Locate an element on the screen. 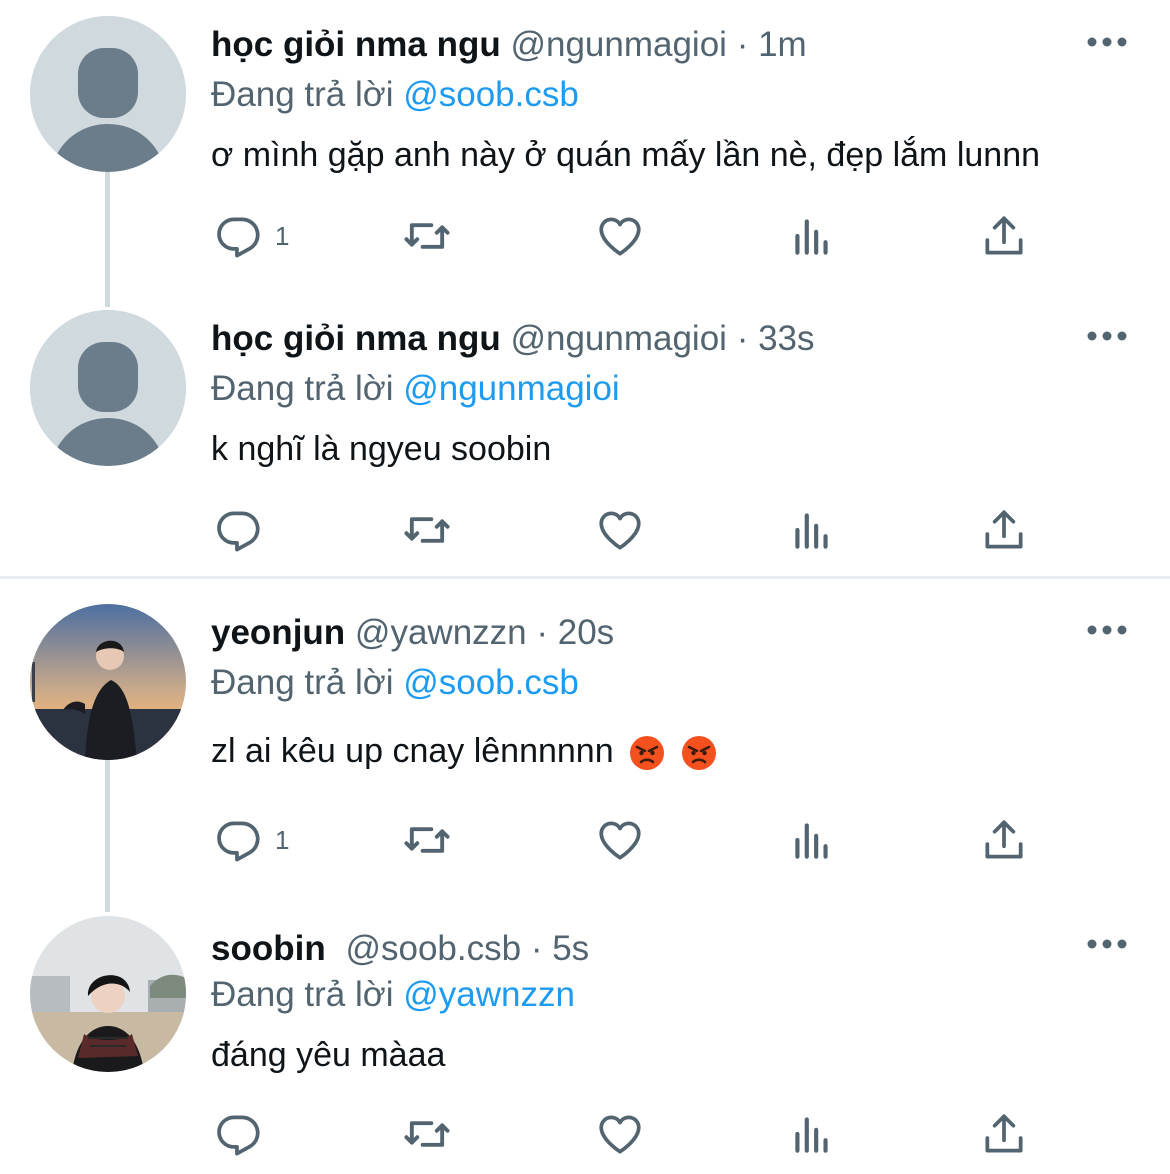 The height and width of the screenshot is (1174, 1170). replying-to: Đang trả lời @ngunmagioi is located at coordinates (415, 389).